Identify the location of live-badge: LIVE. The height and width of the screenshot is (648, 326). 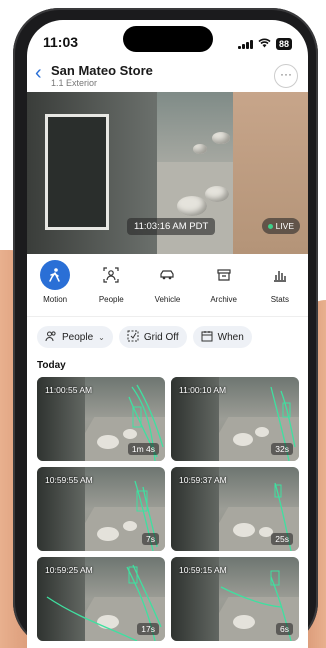
(280, 226).